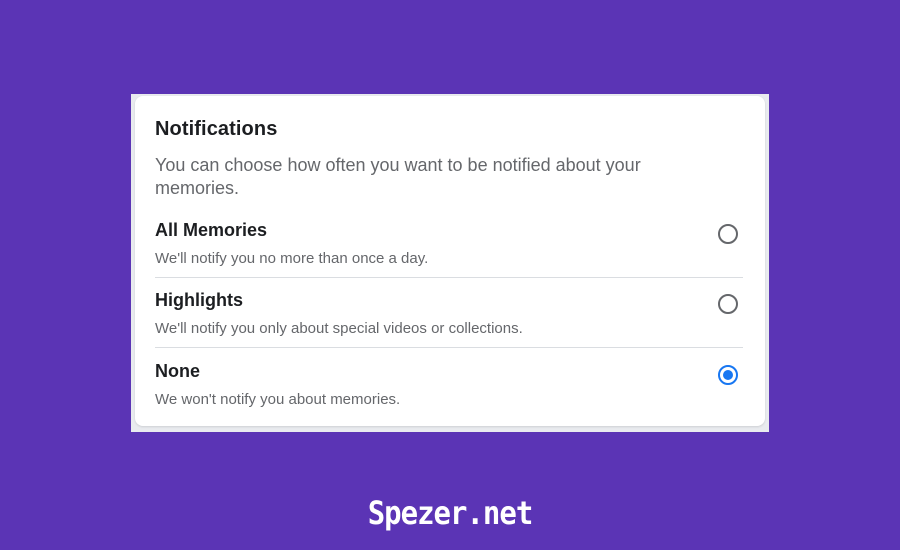 The height and width of the screenshot is (550, 900). I want to click on notifications-title: Notifications, so click(216, 129).